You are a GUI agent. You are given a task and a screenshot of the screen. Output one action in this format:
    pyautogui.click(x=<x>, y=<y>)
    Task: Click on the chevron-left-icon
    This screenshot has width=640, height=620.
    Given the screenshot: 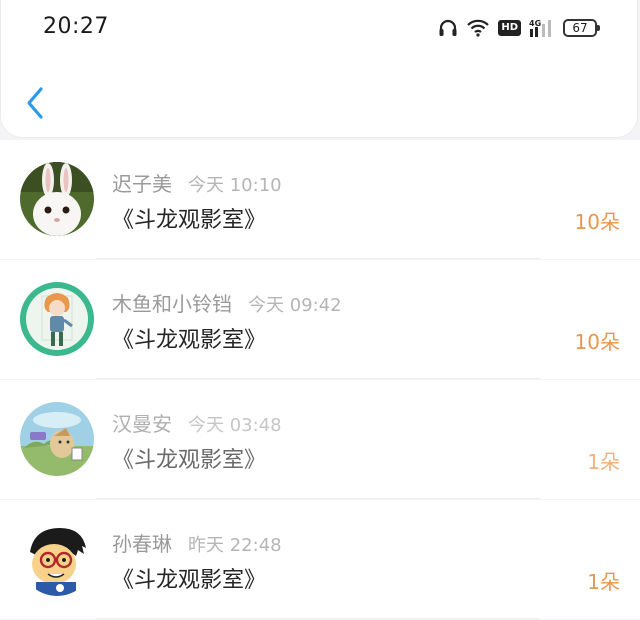 What is the action you would take?
    pyautogui.click(x=35, y=103)
    